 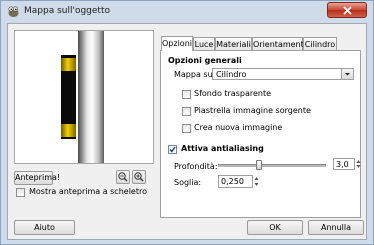 I want to click on tile-source-image-checkbox, so click(x=186, y=111).